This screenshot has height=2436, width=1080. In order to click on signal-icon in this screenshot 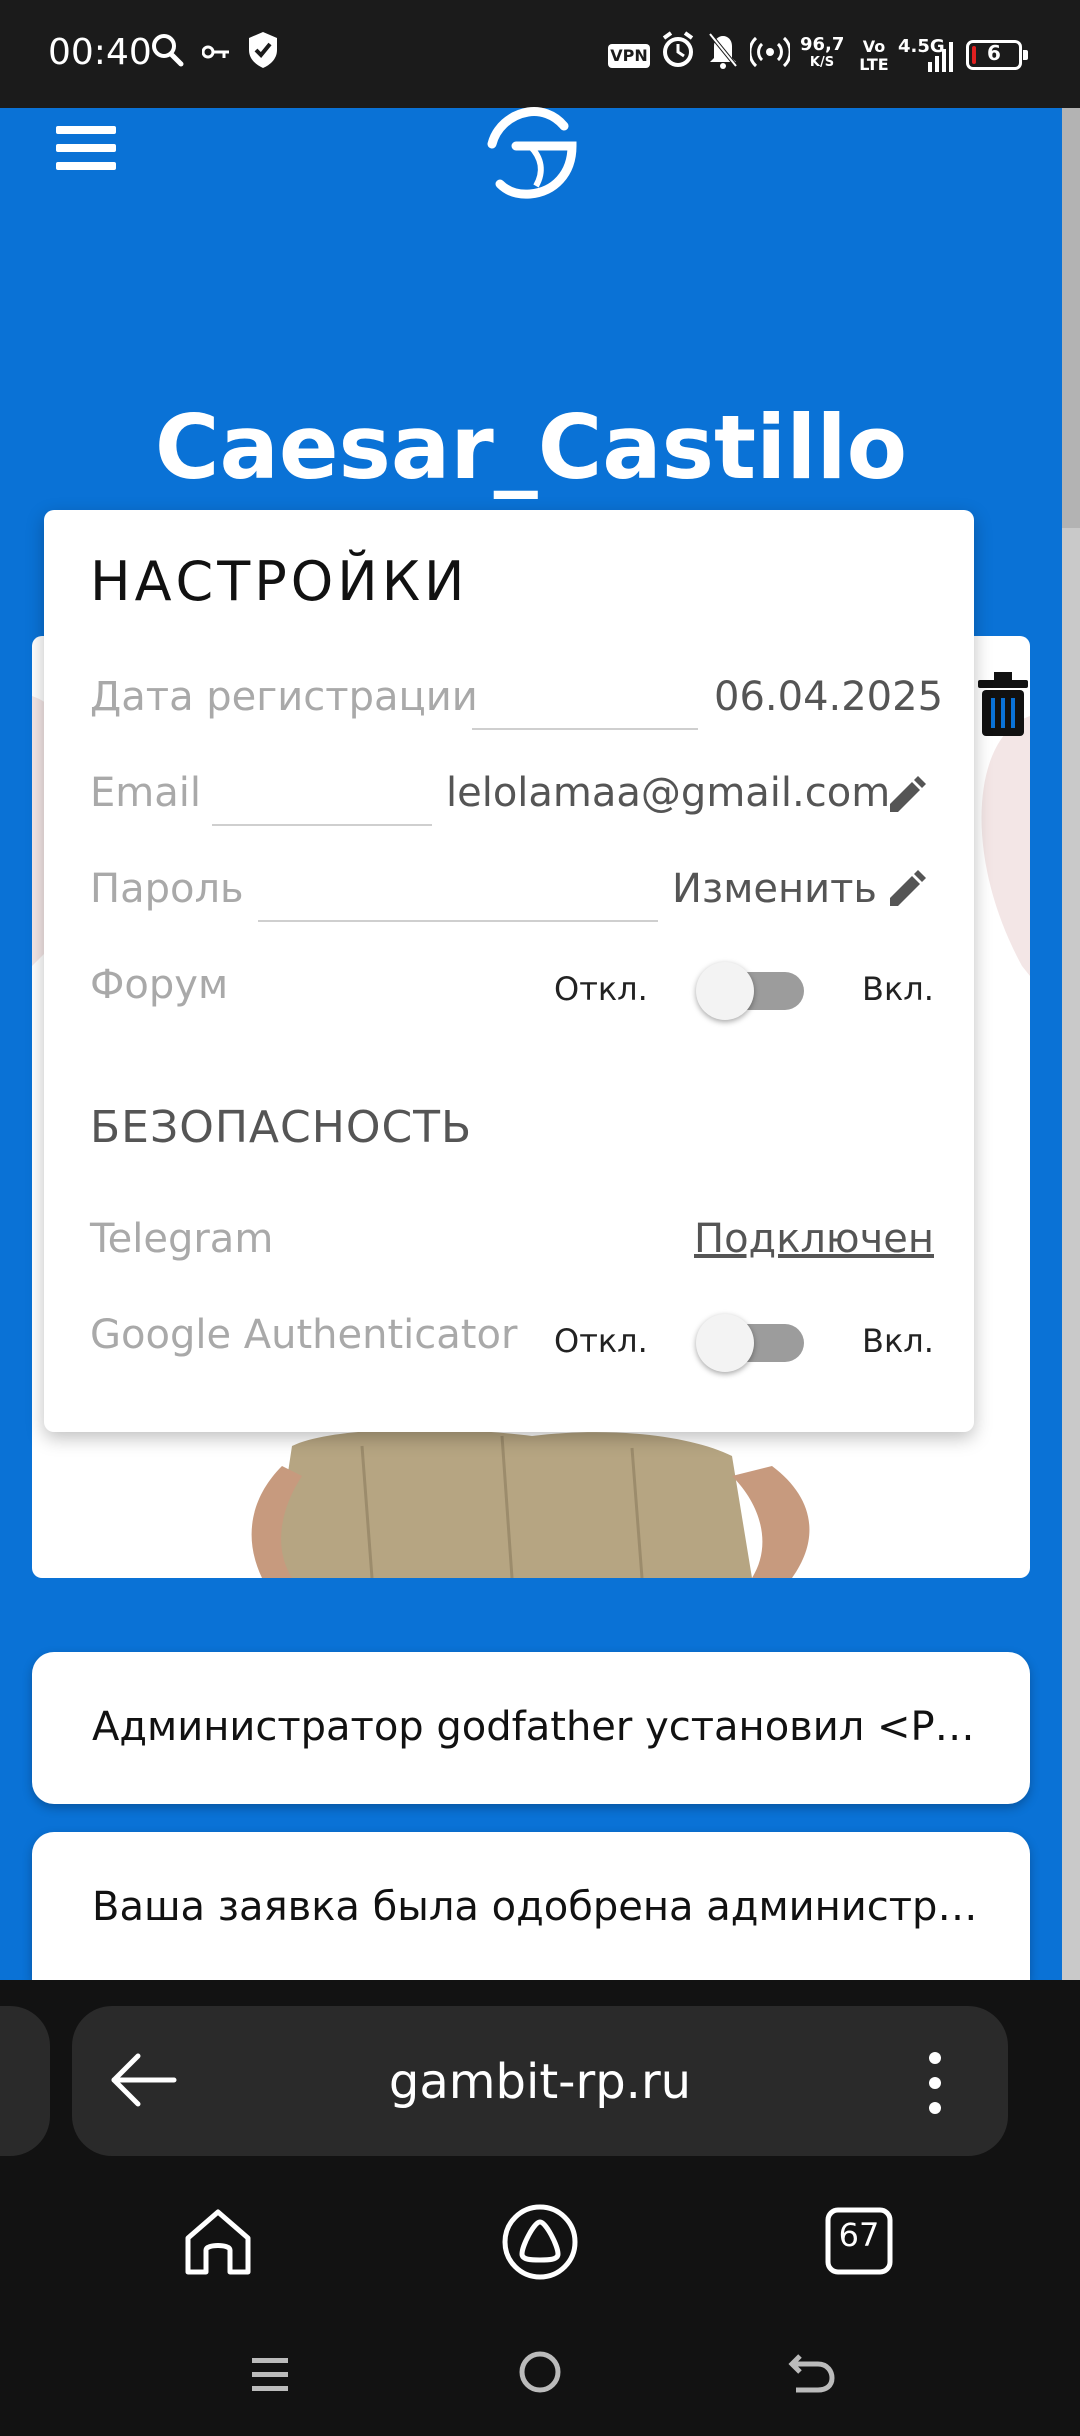, I will do `click(940, 57)`.